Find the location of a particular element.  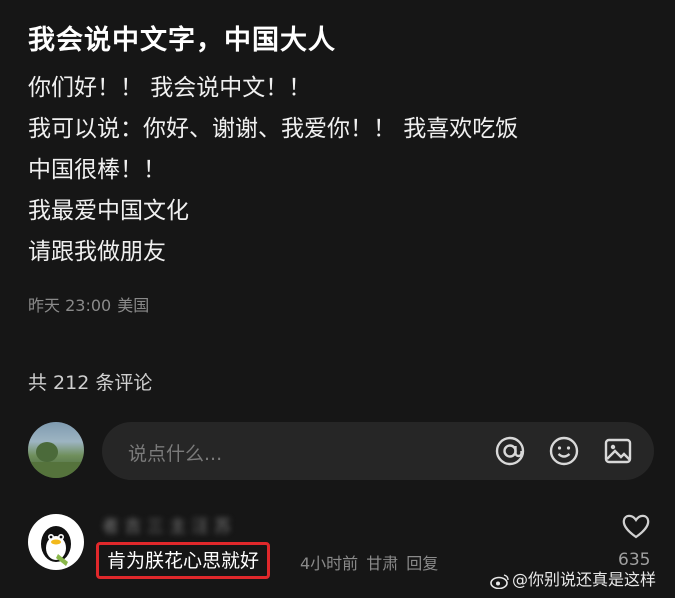

comment-username: 者 吉 三 主 汪 苏 is located at coordinates (166, 524).